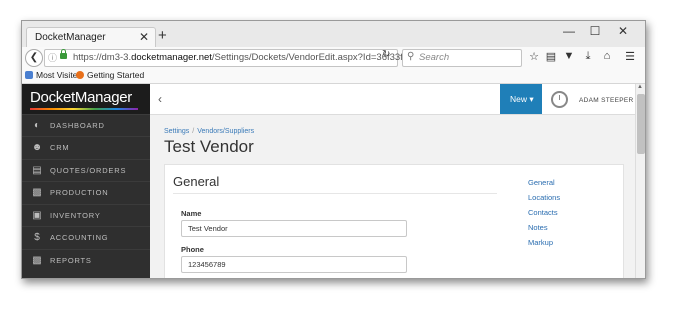  I want to click on logo-underline, so click(84, 109).